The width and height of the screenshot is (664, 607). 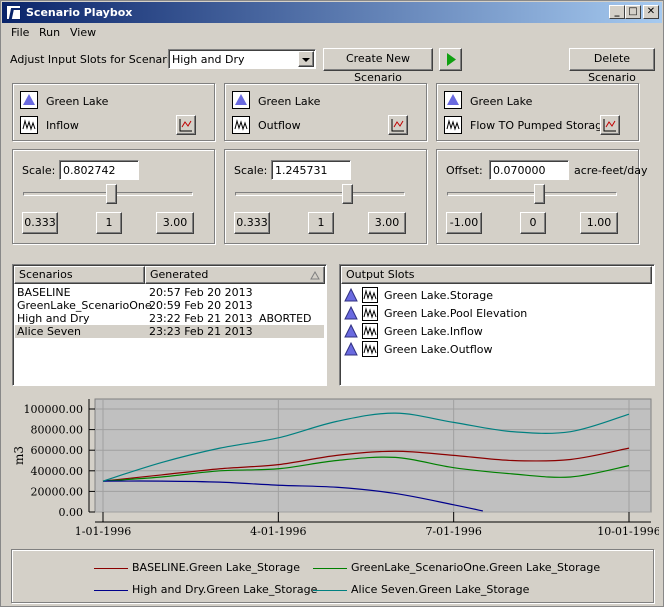 What do you see at coordinates (456, 313) in the screenshot?
I see `output-slot-name: Green Lake.Pool Elevation` at bounding box center [456, 313].